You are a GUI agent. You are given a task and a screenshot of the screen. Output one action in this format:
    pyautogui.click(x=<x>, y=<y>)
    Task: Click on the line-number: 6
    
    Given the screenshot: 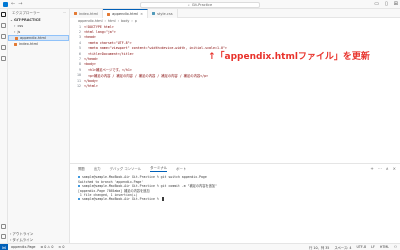 What is the action you would take?
    pyautogui.click(x=80, y=53)
    